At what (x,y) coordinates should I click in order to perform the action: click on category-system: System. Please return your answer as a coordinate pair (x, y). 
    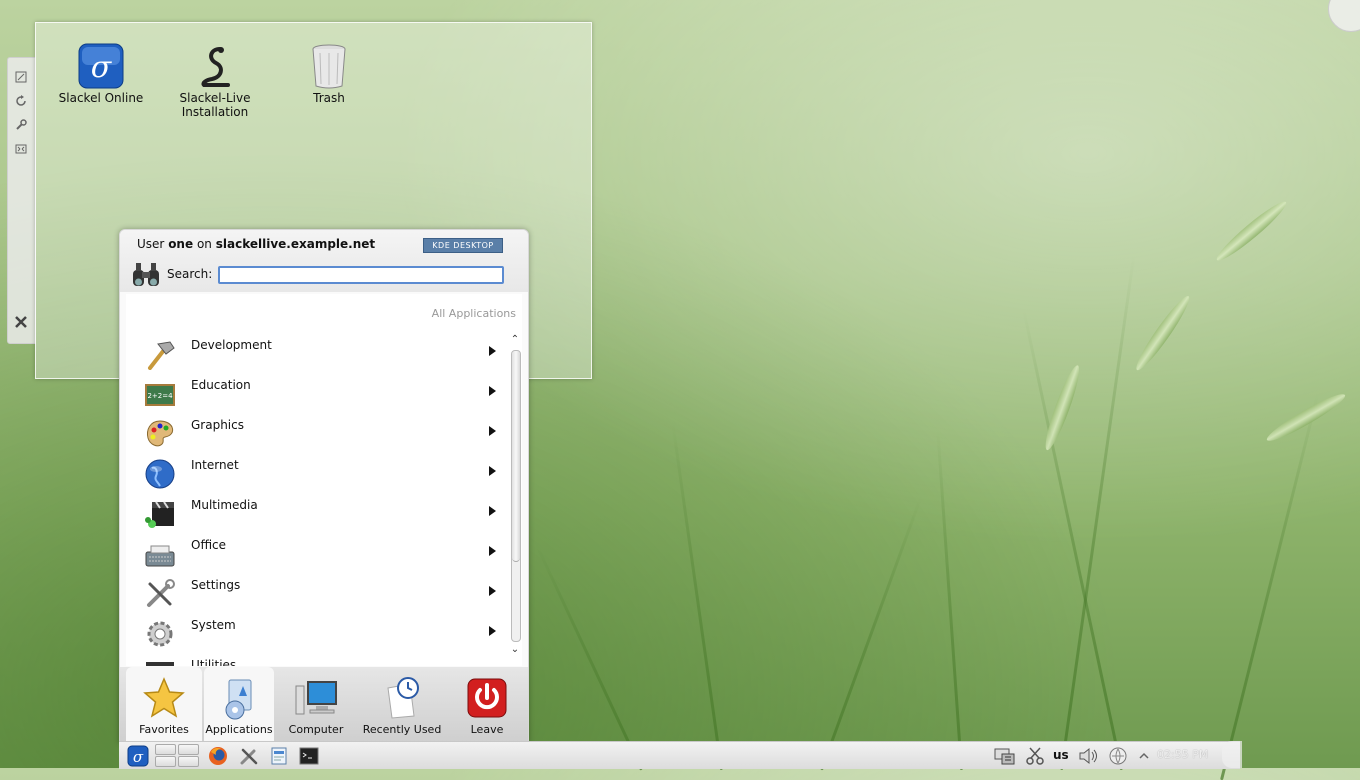
    Looking at the image, I should click on (318, 634).